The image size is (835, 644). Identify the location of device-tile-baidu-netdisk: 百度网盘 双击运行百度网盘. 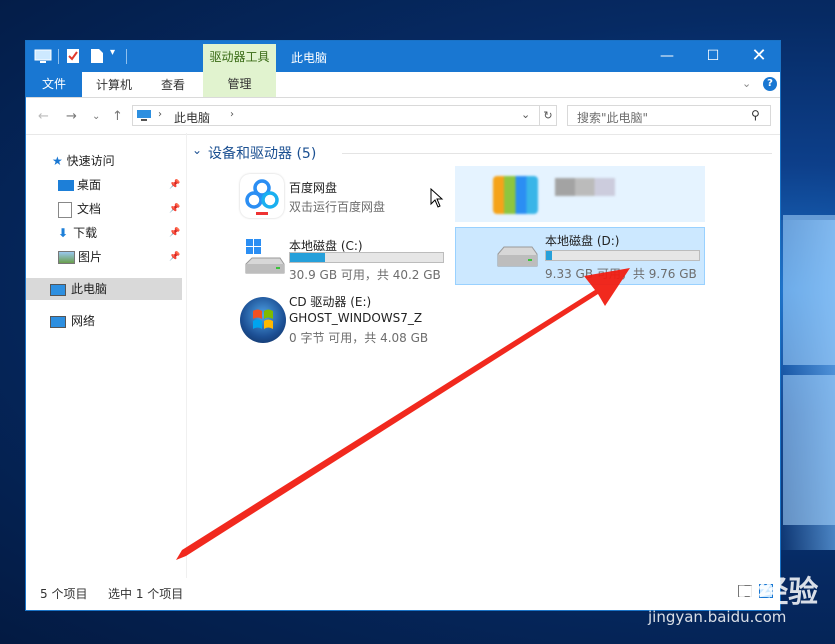
(363, 199).